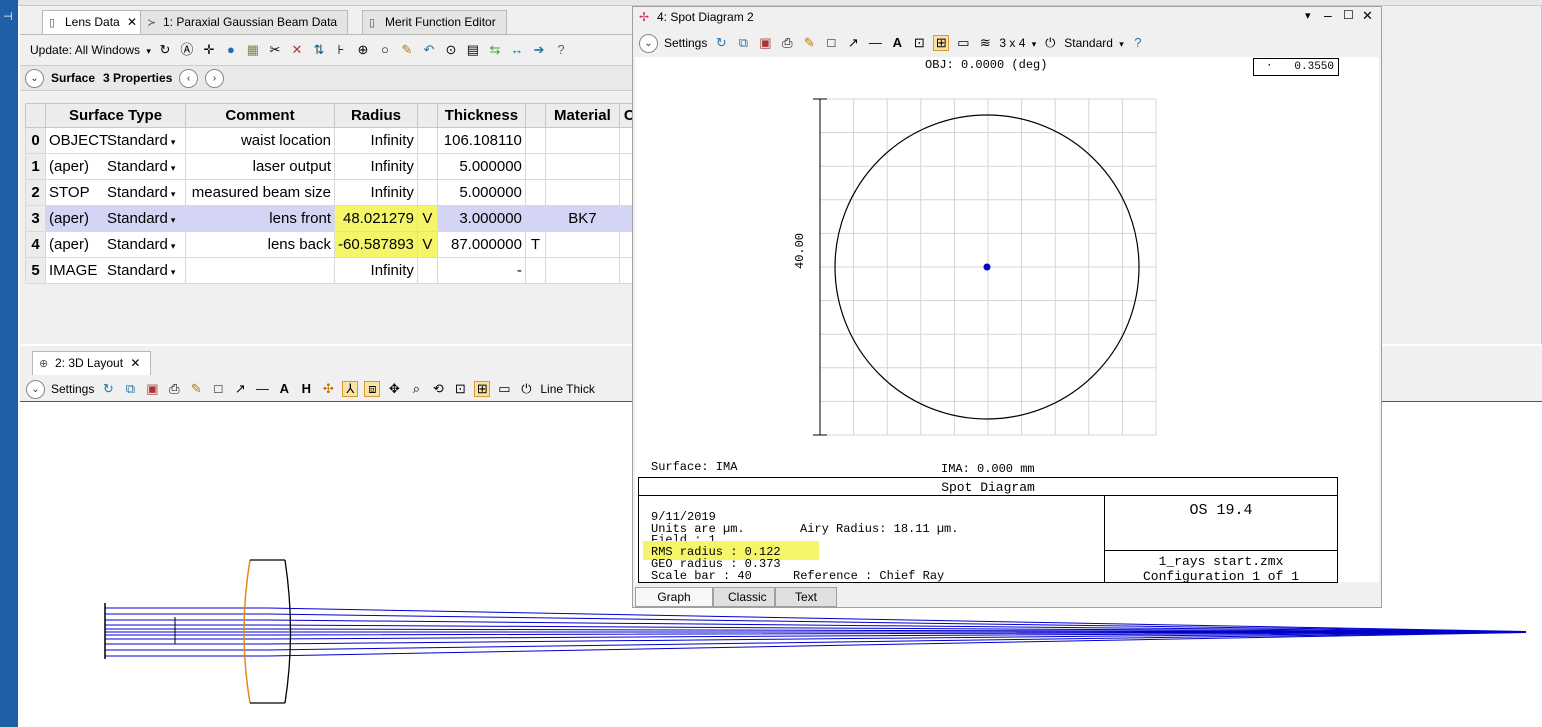 The image size is (1542, 727). What do you see at coordinates (260, 115) in the screenshot?
I see `column-header-comment: Comment` at bounding box center [260, 115].